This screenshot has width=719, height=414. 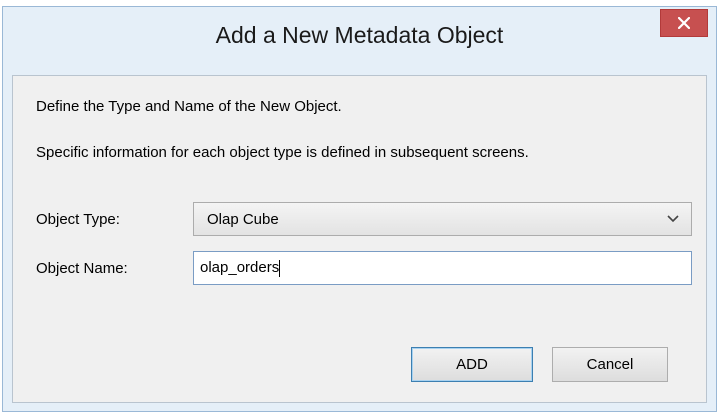 I want to click on object-name-input: olap_orders, so click(x=442, y=268).